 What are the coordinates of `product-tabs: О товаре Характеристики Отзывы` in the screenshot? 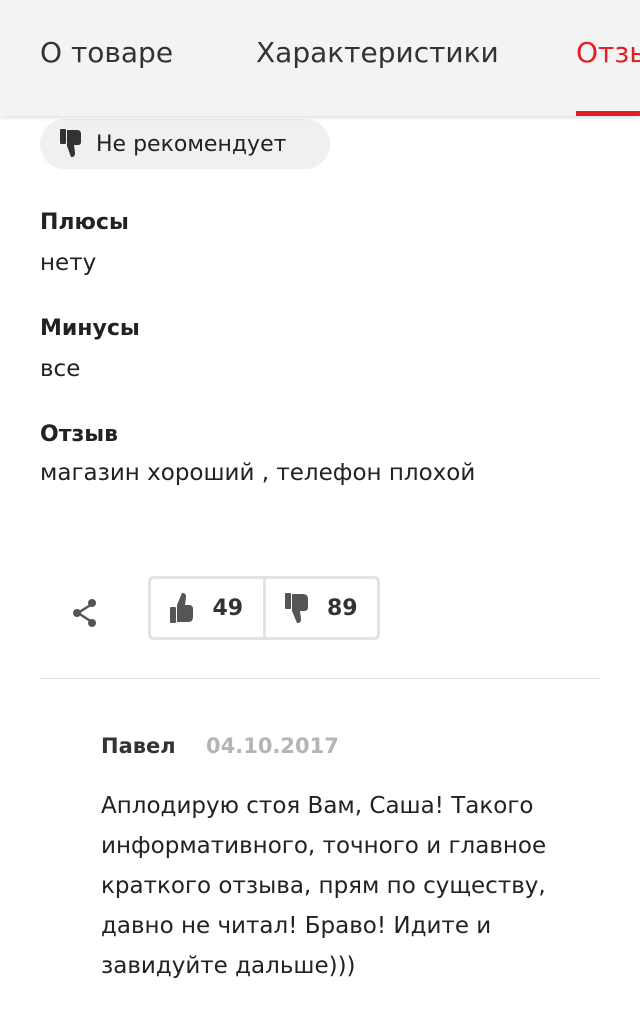 It's located at (320, 58).